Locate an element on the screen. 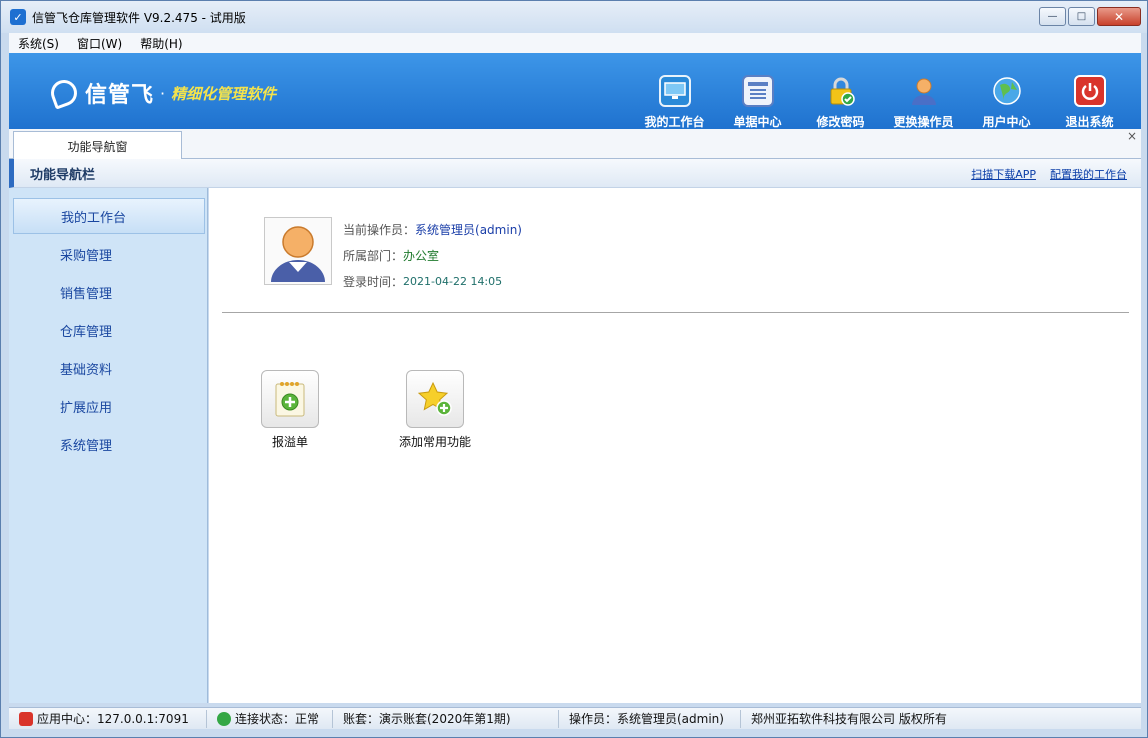 The width and height of the screenshot is (1148, 738). toolbar-switch-operator-button: 更换操作员 is located at coordinates (923, 102).